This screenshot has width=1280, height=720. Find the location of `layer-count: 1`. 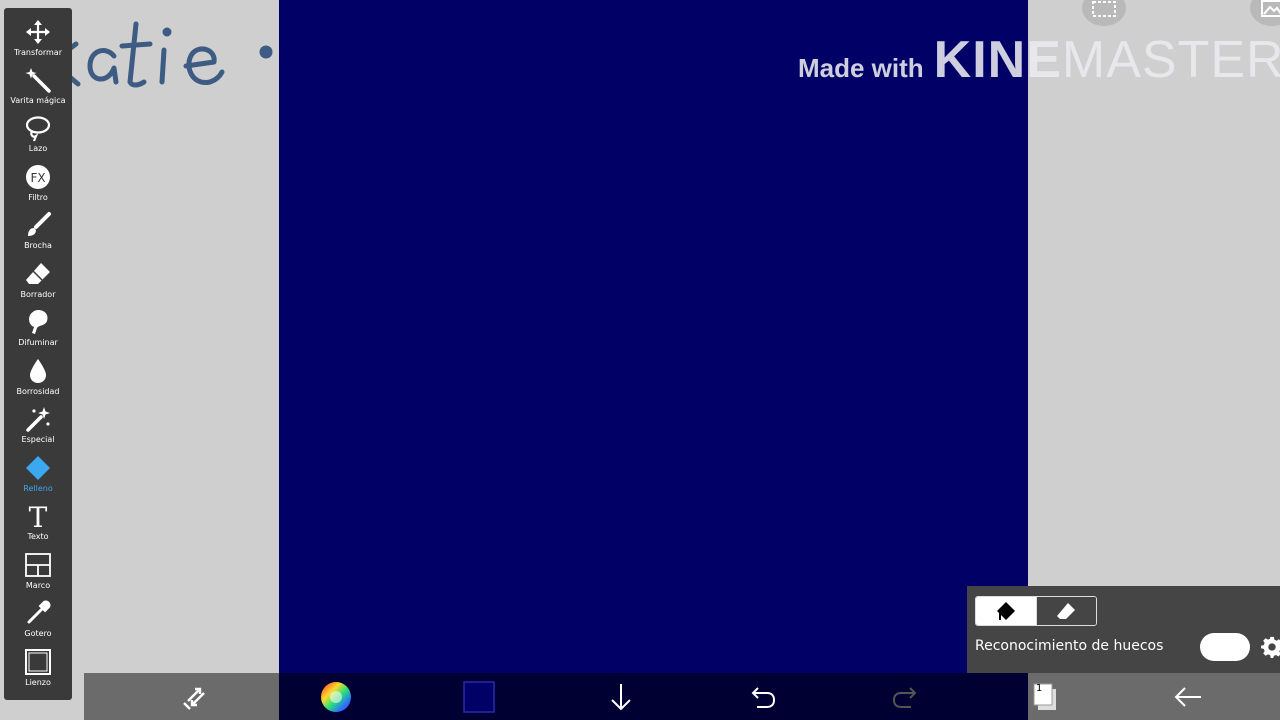

layer-count: 1 is located at coordinates (1039, 688).